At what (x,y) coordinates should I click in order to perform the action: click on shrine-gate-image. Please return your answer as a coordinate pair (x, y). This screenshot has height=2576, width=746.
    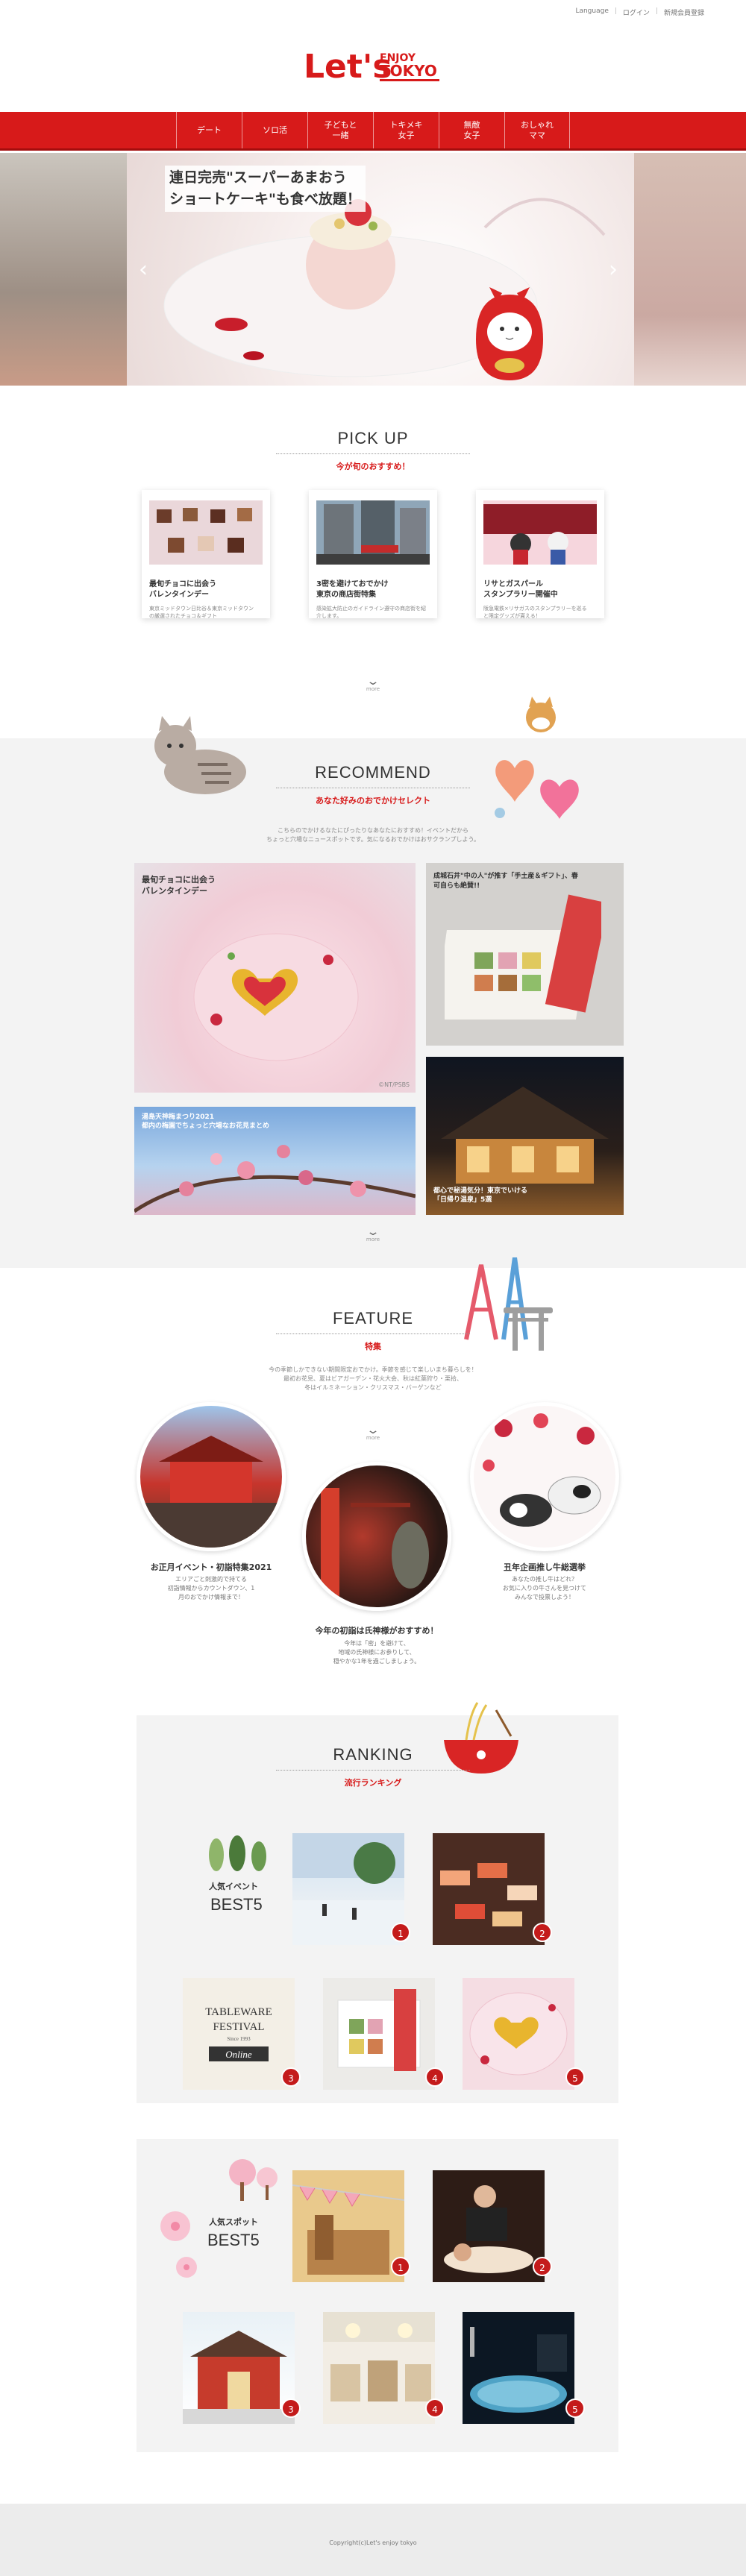
    Looking at the image, I should click on (239, 2377).